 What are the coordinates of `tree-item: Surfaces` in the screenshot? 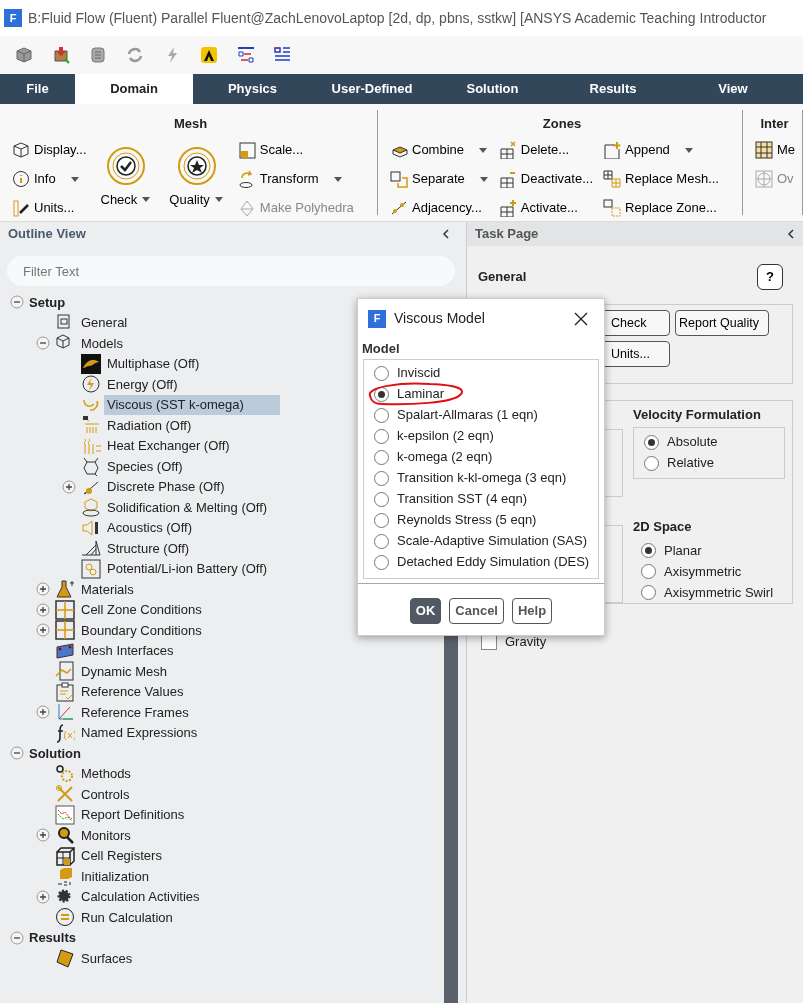 It's located at (107, 958).